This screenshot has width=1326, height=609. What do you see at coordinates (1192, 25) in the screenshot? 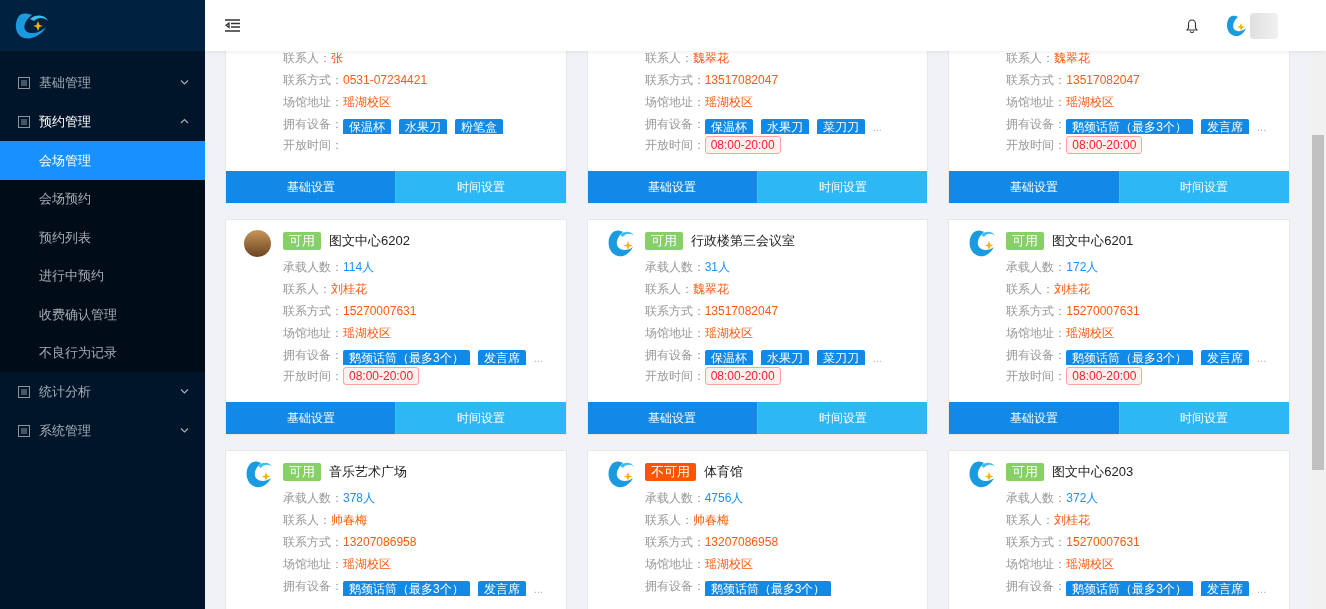
I see `bell-icon` at bounding box center [1192, 25].